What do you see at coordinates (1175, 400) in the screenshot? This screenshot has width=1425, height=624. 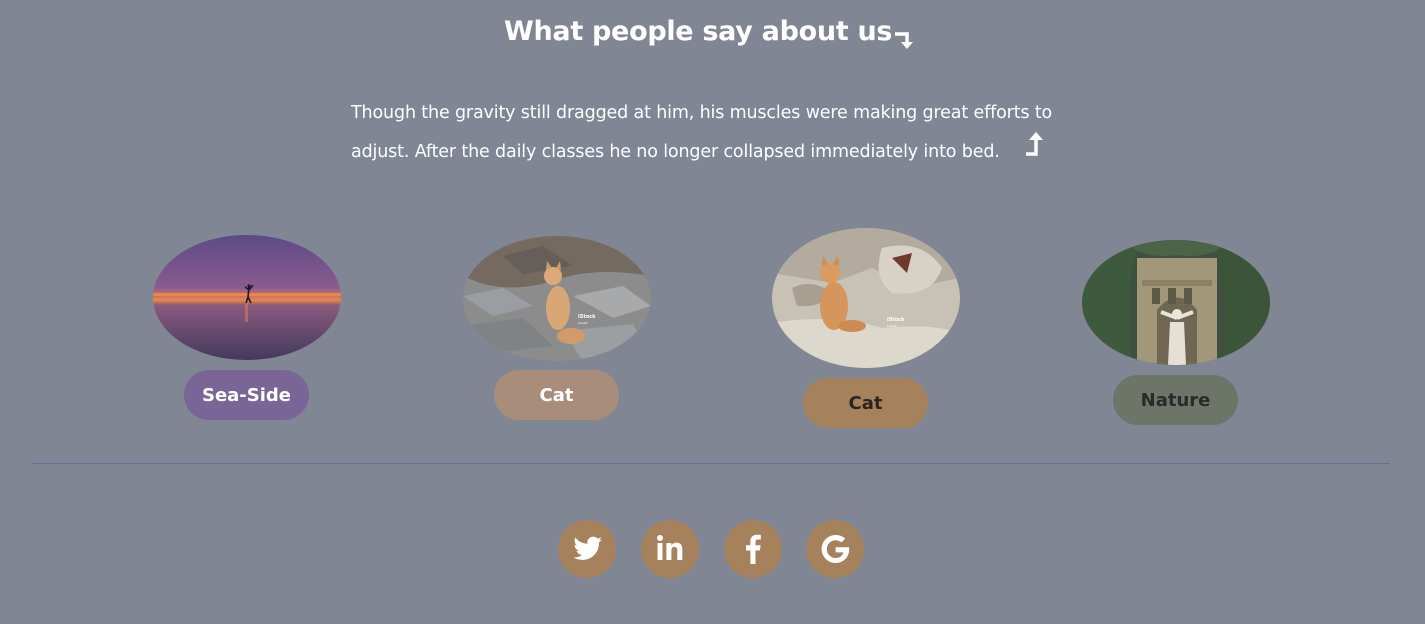 I see `nature-tag-button: Nature` at bounding box center [1175, 400].